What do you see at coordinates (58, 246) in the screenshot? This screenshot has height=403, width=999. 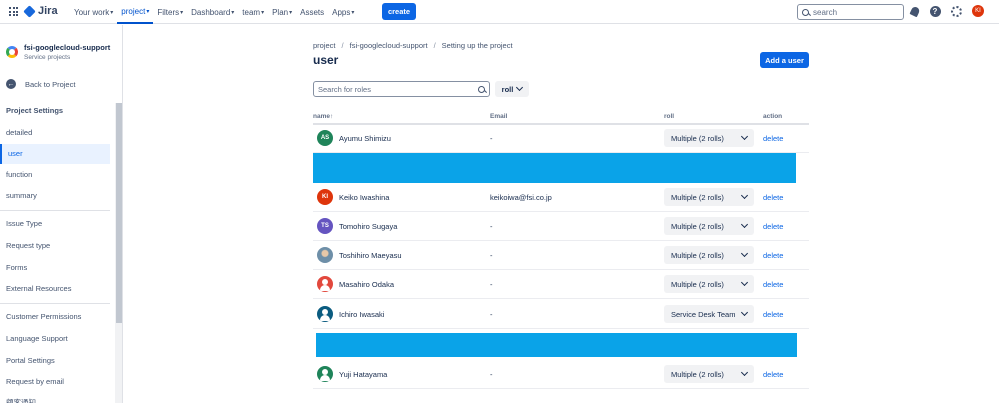 I see `sidebar-item-request-type: Request type` at bounding box center [58, 246].